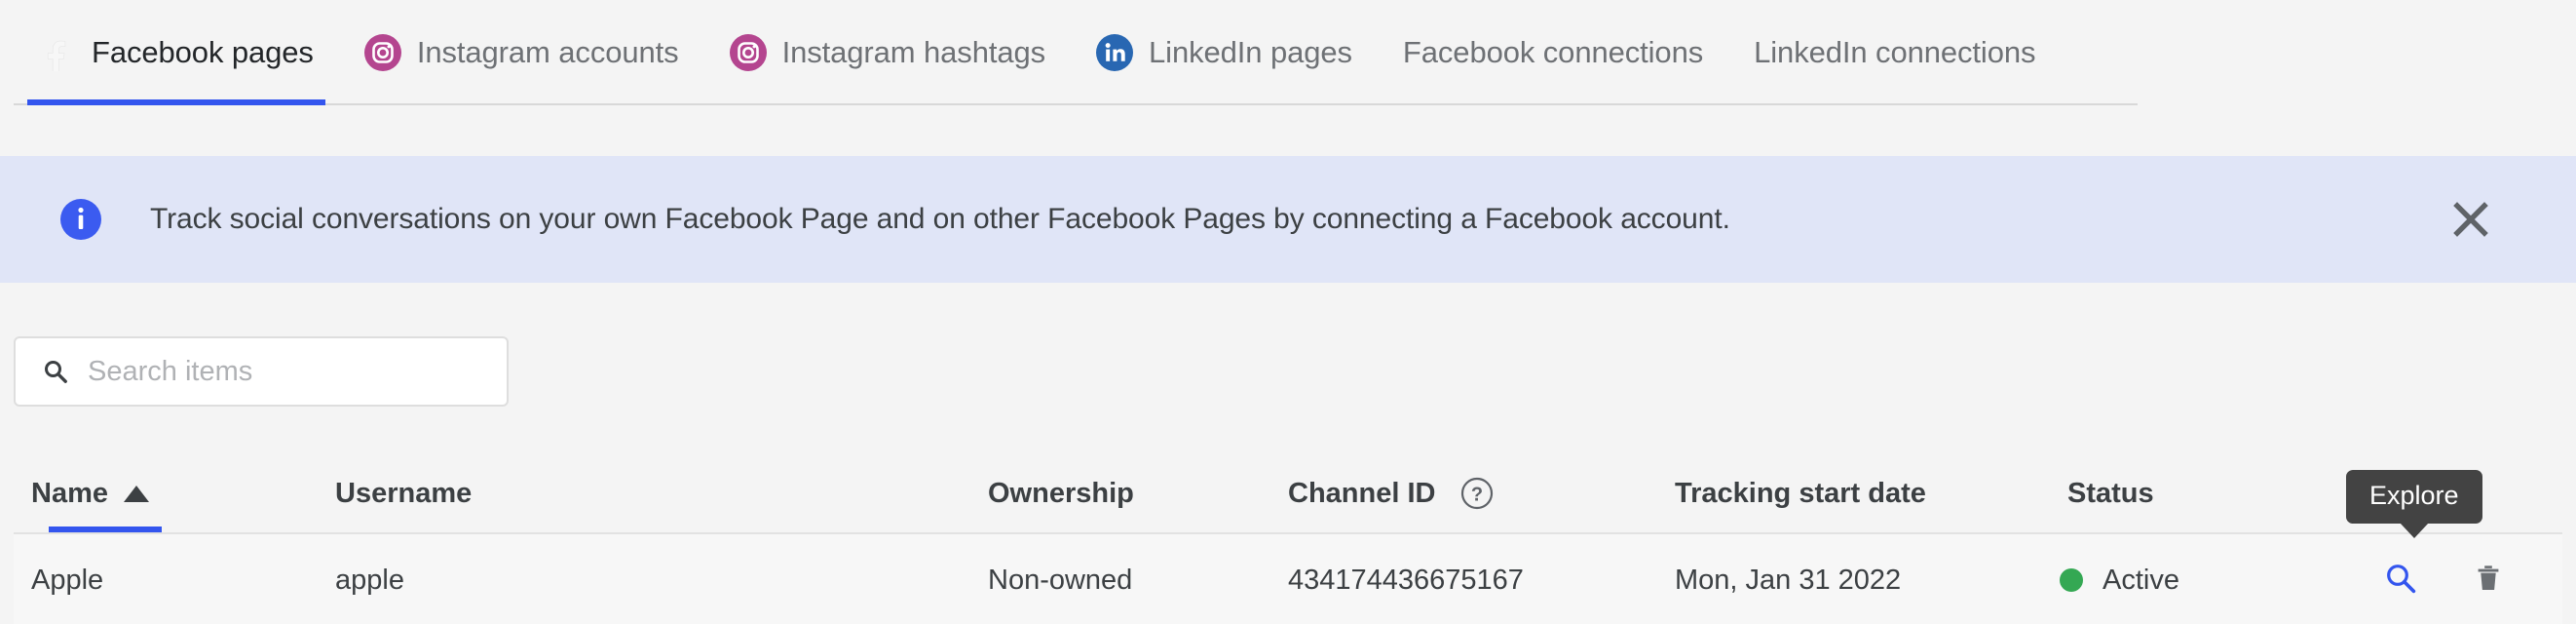  I want to click on tab-label: LinkedIn connections, so click(1895, 52).